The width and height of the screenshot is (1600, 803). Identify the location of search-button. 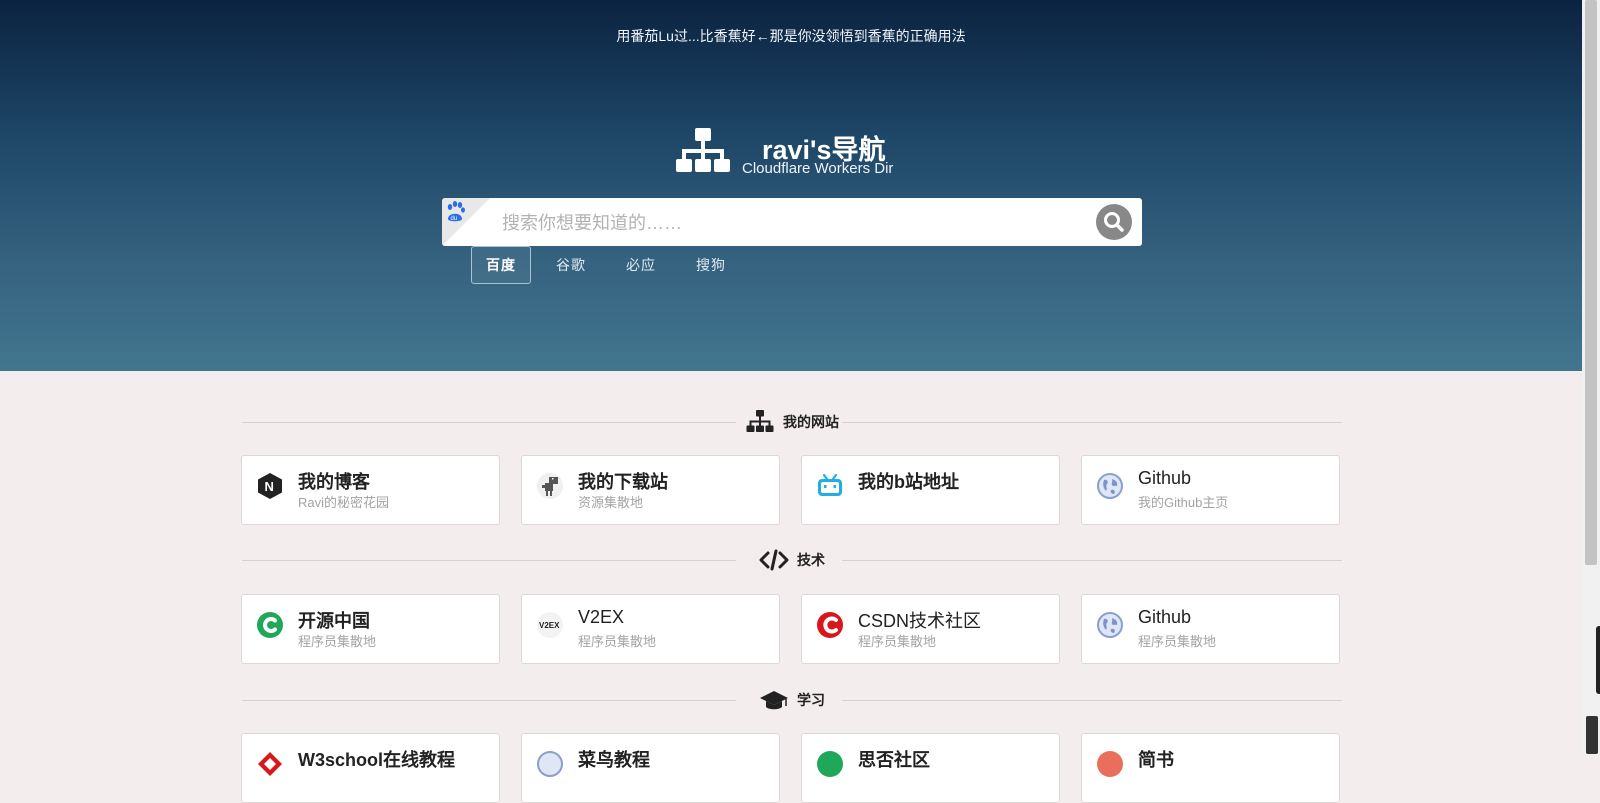
(1114, 222).